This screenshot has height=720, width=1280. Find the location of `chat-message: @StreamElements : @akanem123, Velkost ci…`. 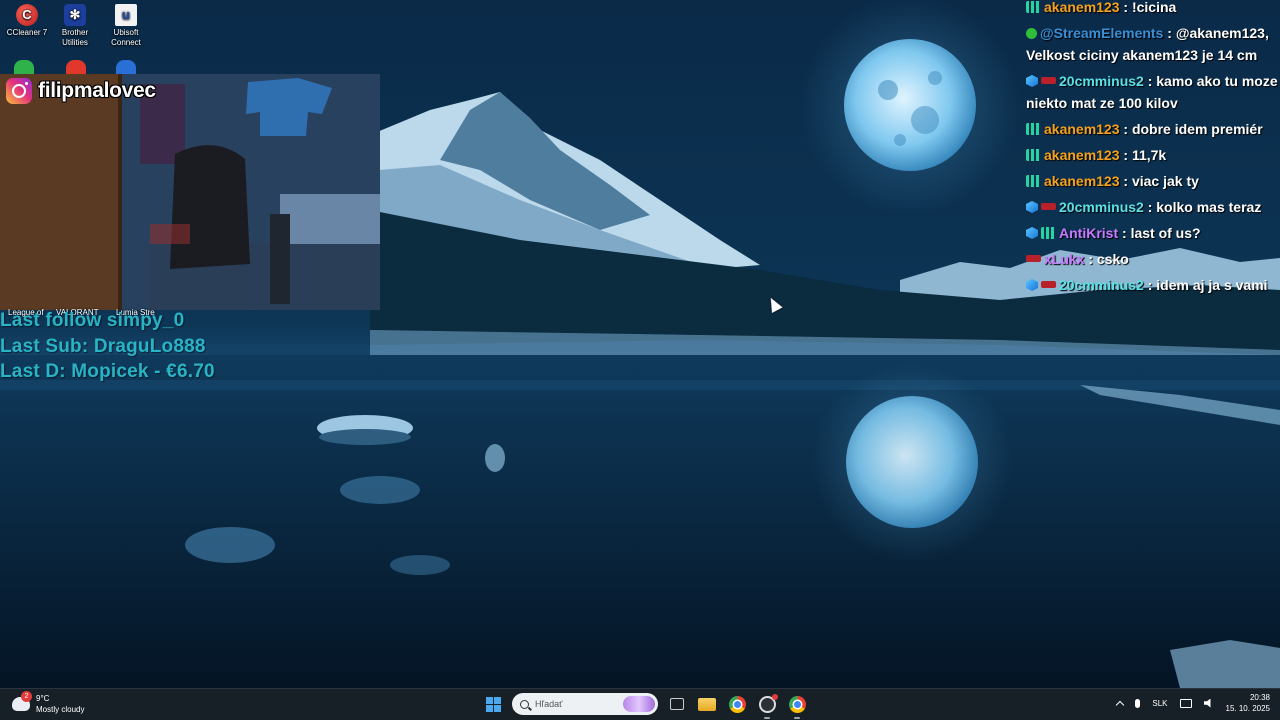

chat-message: @StreamElements : @akanem123, Velkost ci… is located at coordinates (1153, 44).